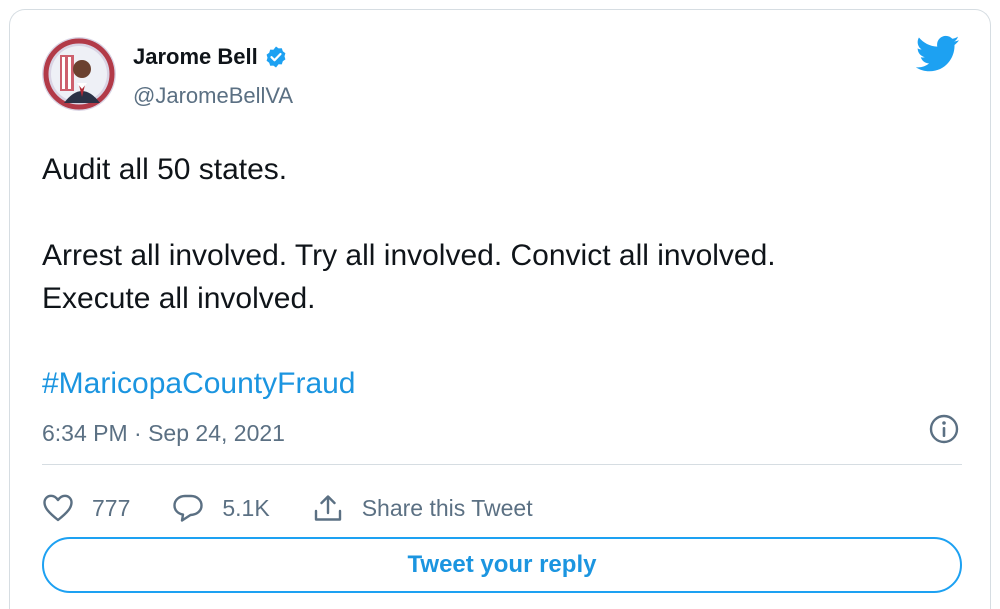  I want to click on tweet-actions: 777 5.1K Share this Tweet, so click(308, 508).